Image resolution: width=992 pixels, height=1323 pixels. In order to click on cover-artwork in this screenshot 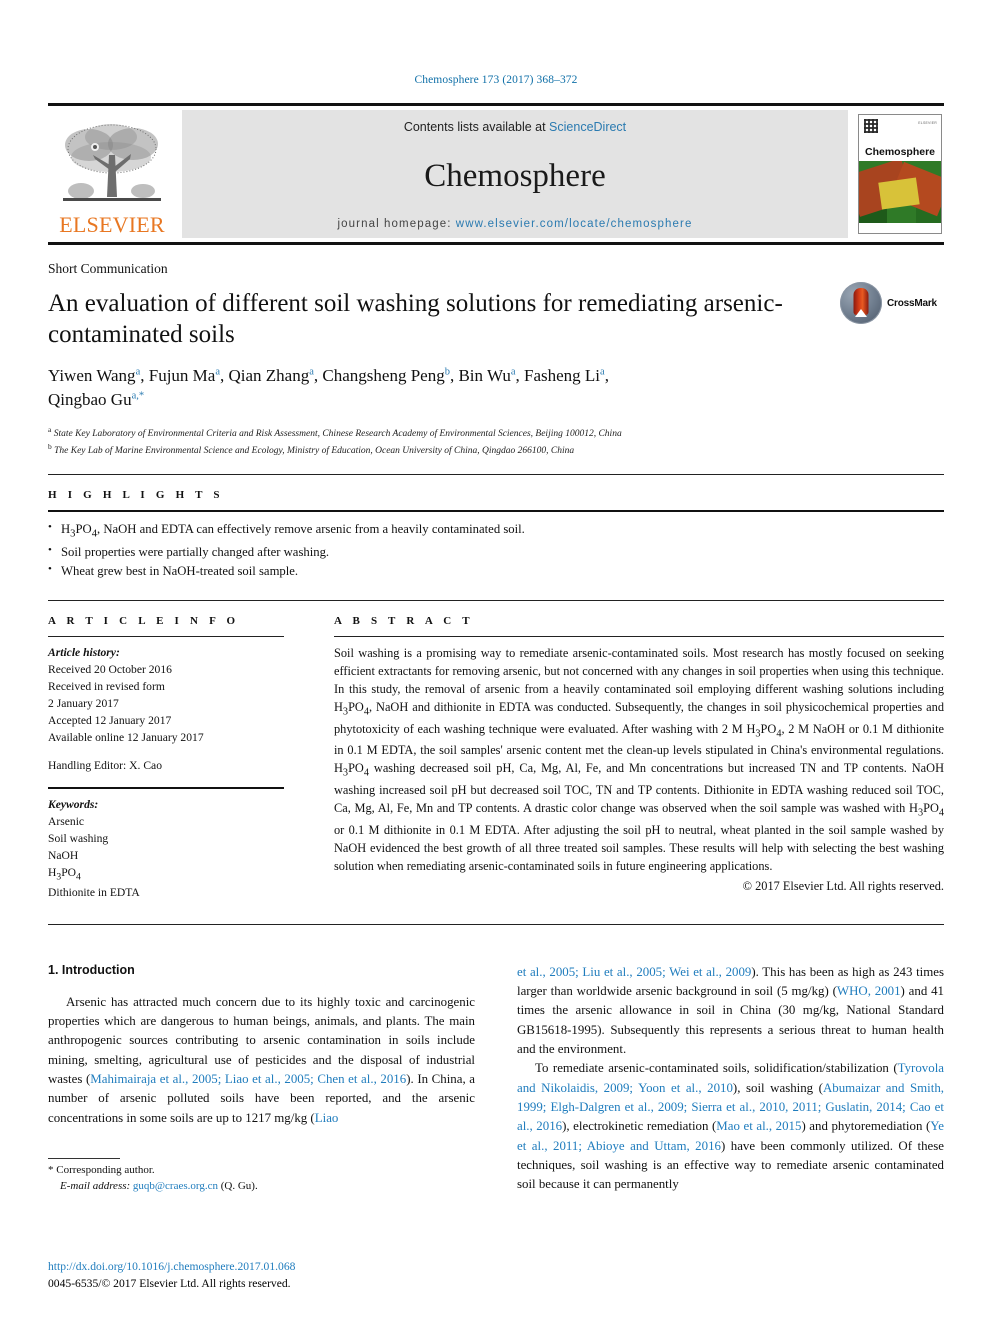, I will do `click(900, 192)`.